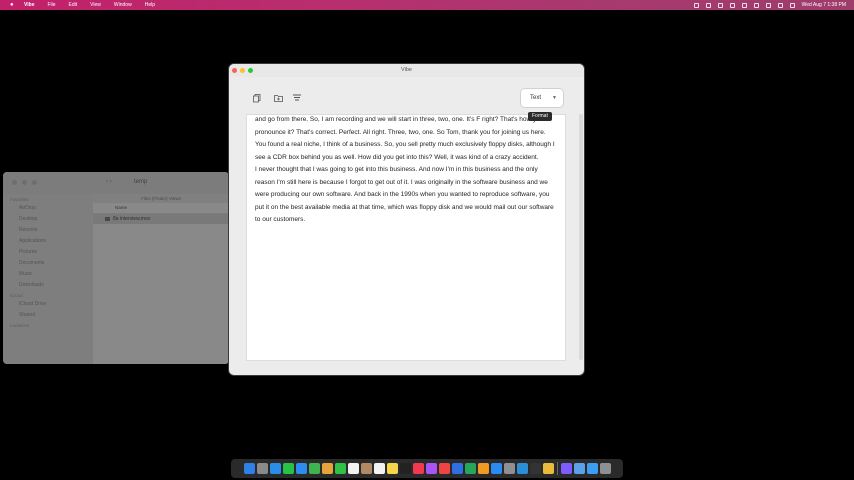  What do you see at coordinates (19, 199) in the screenshot?
I see `sidebar-section-heading: Favorites` at bounding box center [19, 199].